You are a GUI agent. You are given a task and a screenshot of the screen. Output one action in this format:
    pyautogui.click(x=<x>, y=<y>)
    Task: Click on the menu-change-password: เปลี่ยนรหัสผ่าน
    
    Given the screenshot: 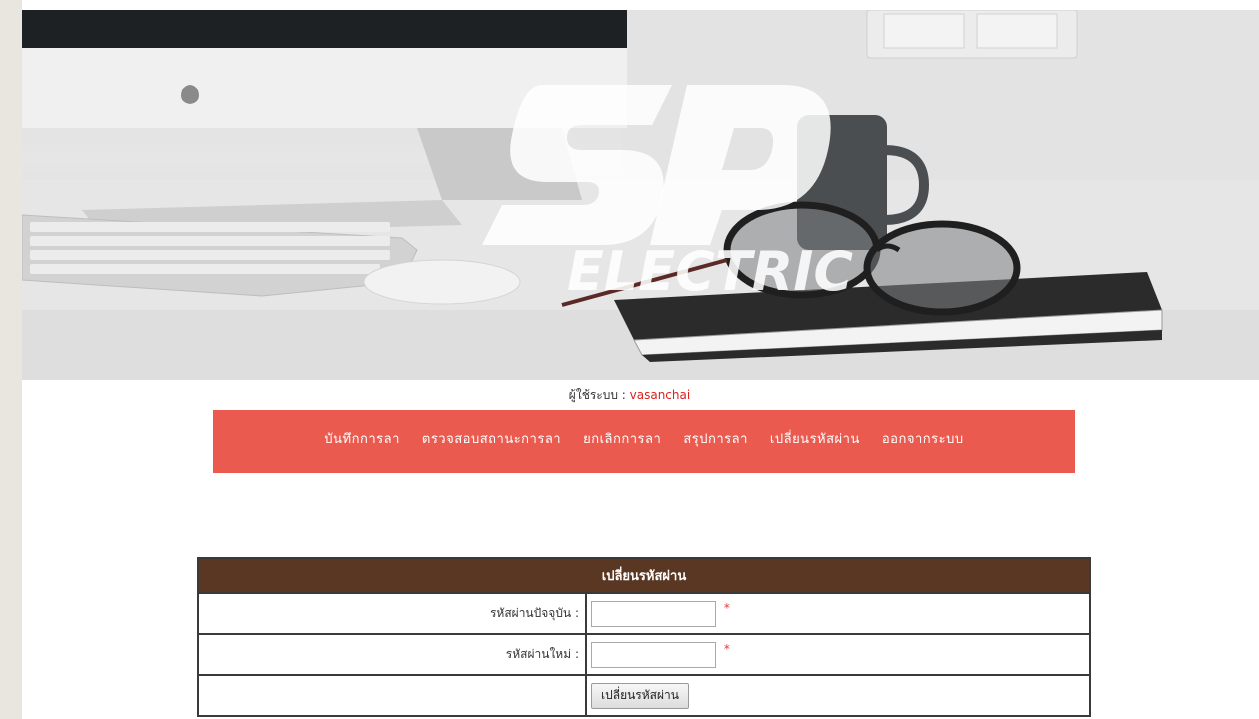 What is the action you would take?
    pyautogui.click(x=815, y=438)
    